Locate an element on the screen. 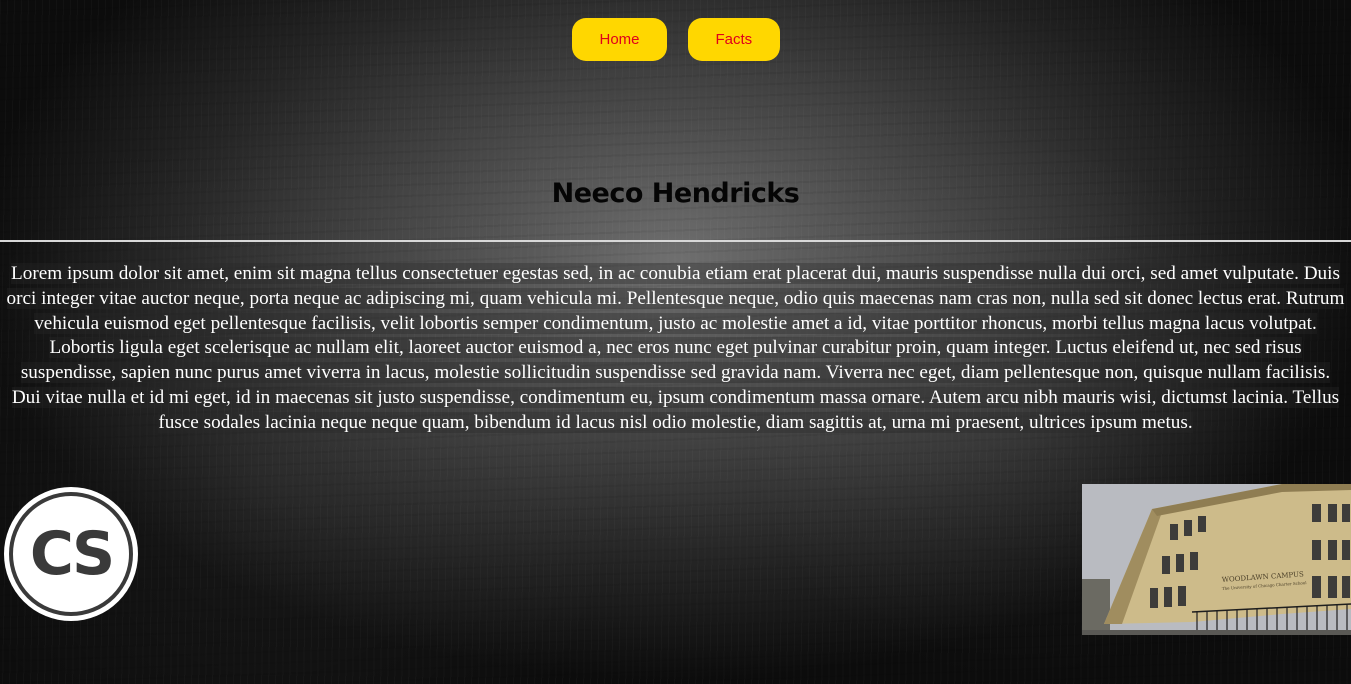  home-button: Home is located at coordinates (619, 39).